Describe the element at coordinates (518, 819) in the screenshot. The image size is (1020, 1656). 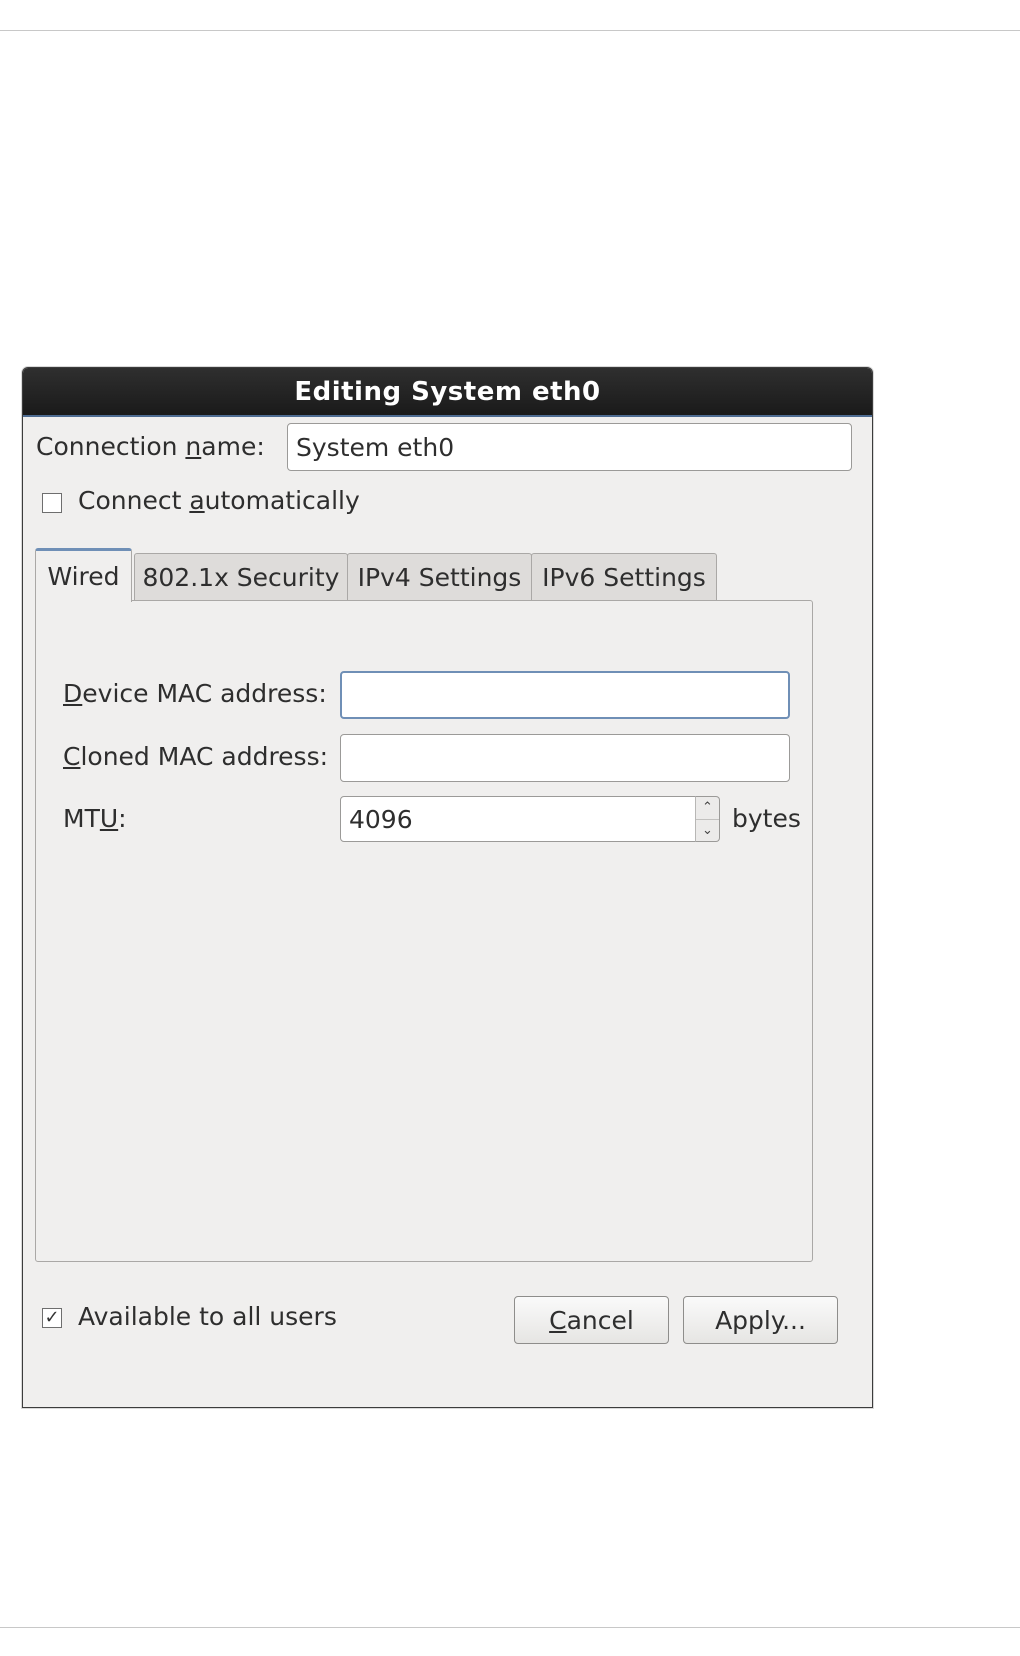
I see `mtu-input: 4096` at that location.